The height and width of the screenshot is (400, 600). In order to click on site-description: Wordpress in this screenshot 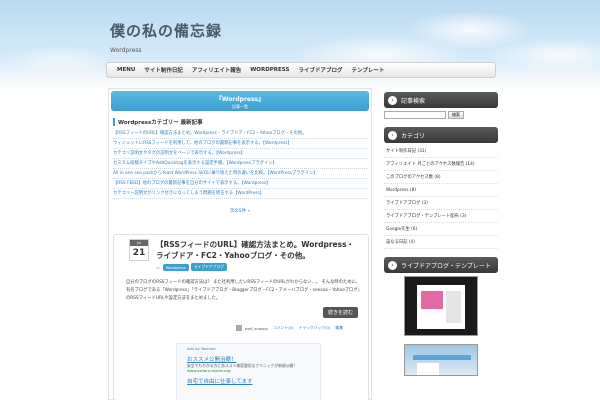, I will do `click(126, 50)`.